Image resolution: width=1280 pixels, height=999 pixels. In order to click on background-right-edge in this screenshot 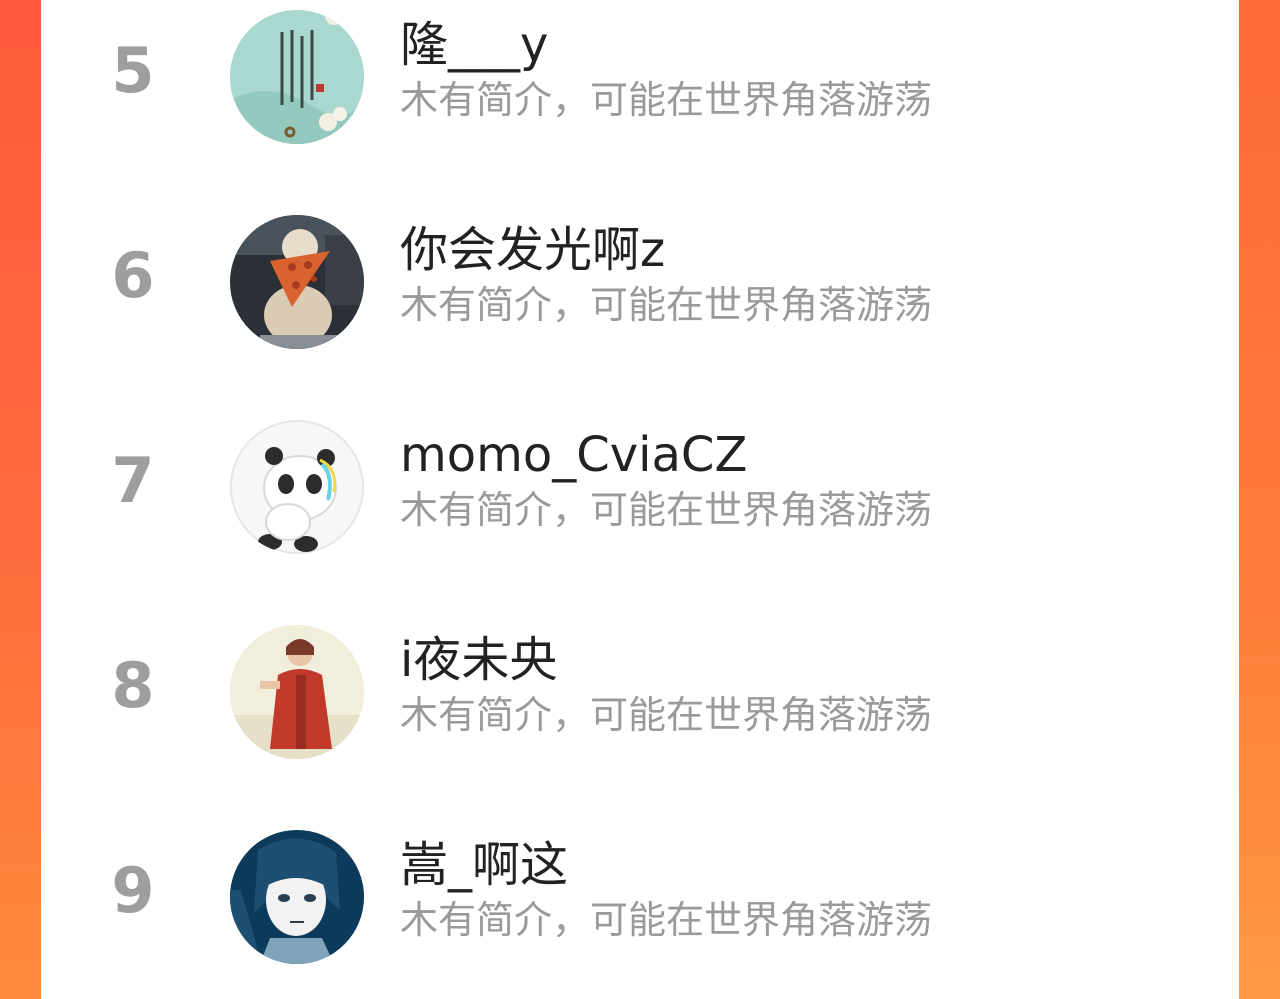, I will do `click(1259, 499)`.